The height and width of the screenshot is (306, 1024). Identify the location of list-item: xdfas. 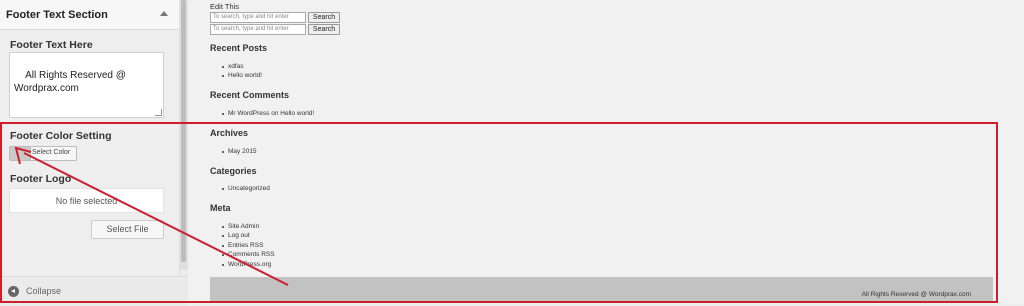
(233, 66).